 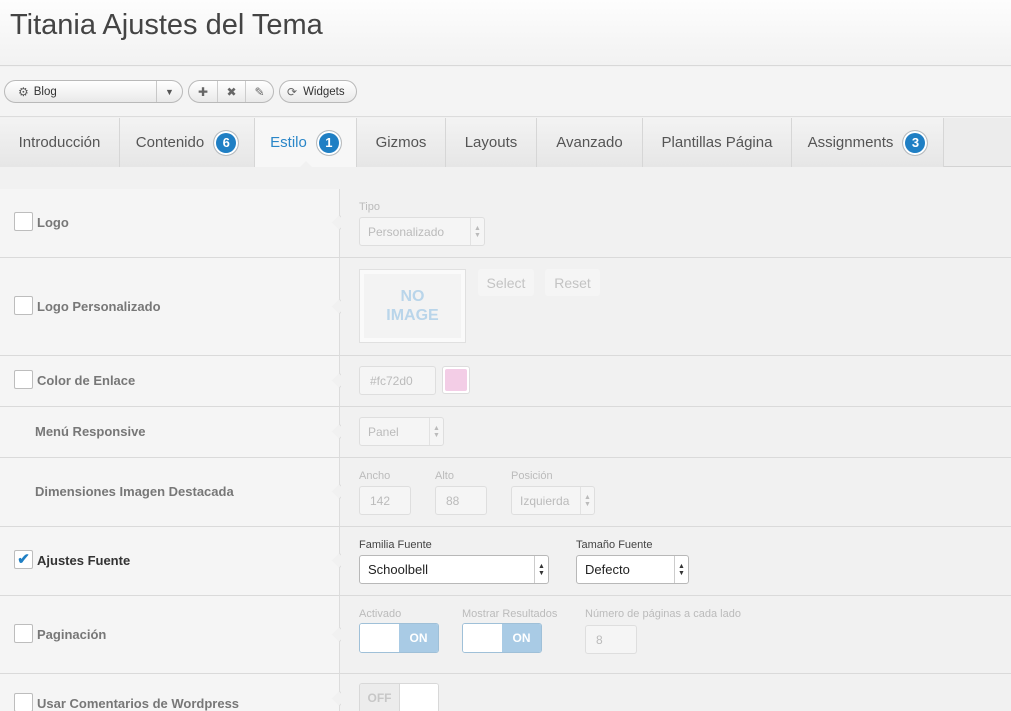 I want to click on tab-avanzado: Avanzado, so click(x=590, y=142).